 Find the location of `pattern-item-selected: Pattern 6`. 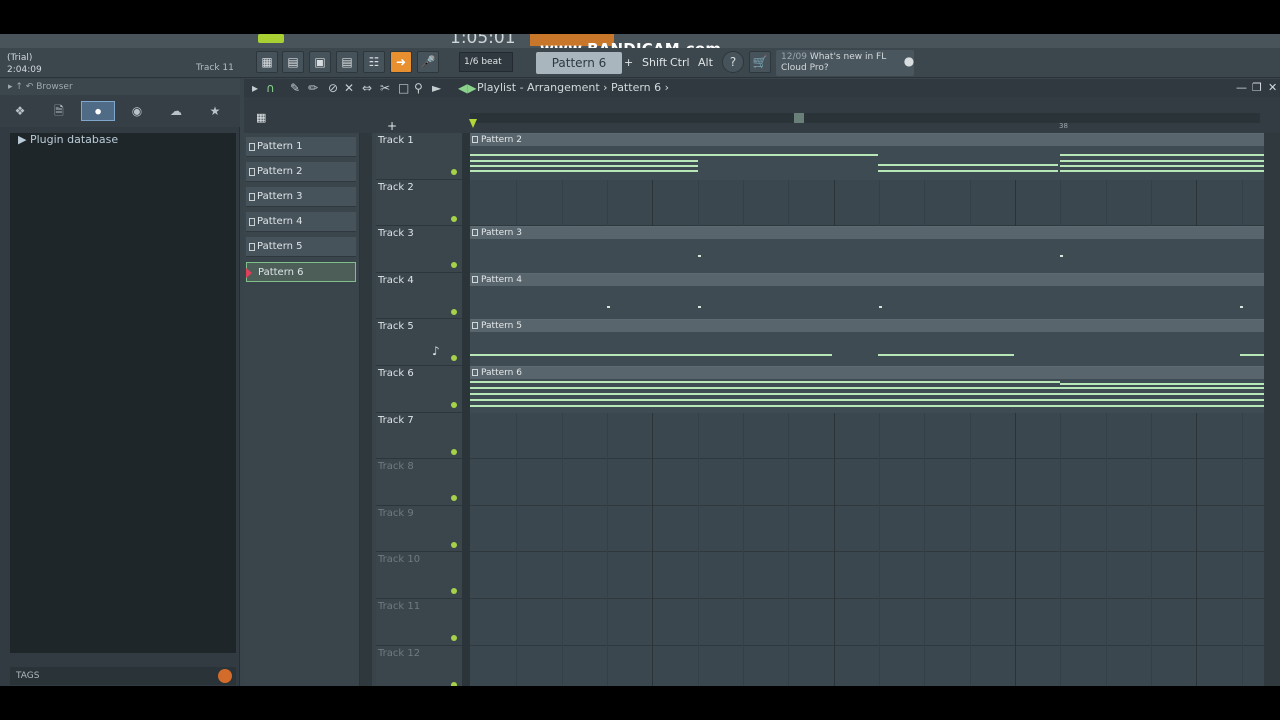

pattern-item-selected: Pattern 6 is located at coordinates (301, 272).